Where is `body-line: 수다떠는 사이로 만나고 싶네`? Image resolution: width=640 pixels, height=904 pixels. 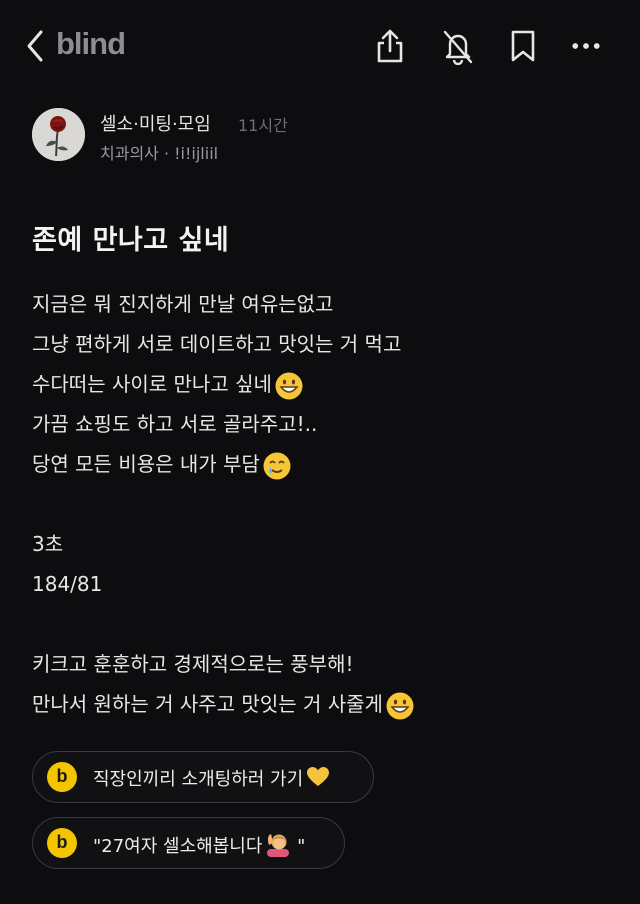 body-line: 수다떠는 사이로 만나고 싶네 is located at coordinates (322, 384).